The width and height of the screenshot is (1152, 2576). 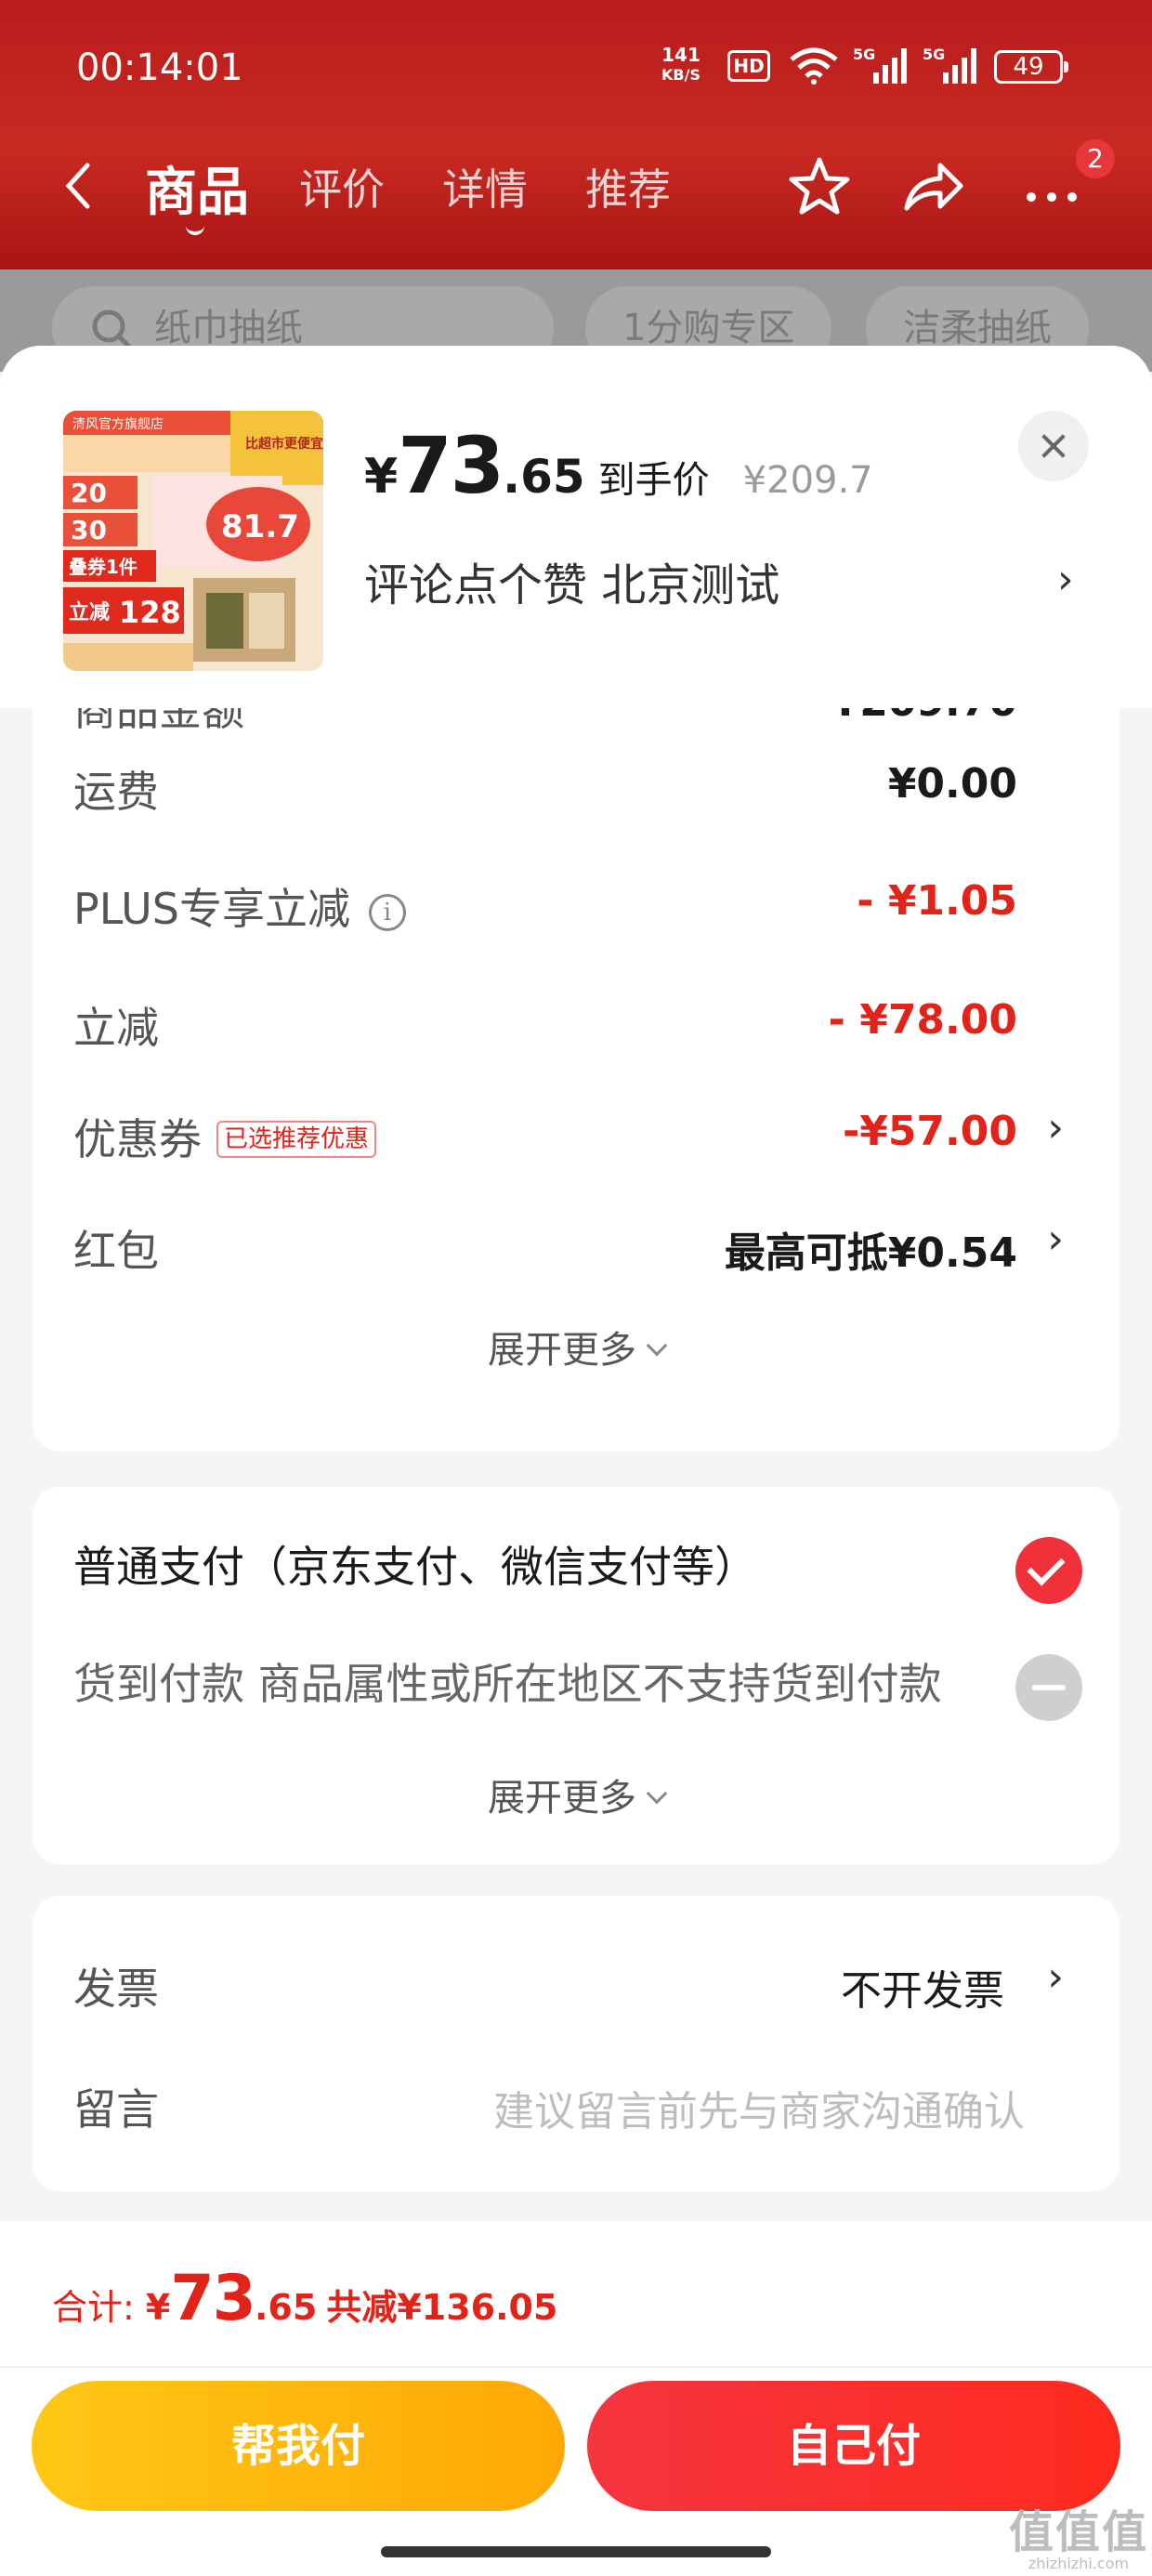 What do you see at coordinates (342, 186) in the screenshot?
I see `tab-reviews: 评价` at bounding box center [342, 186].